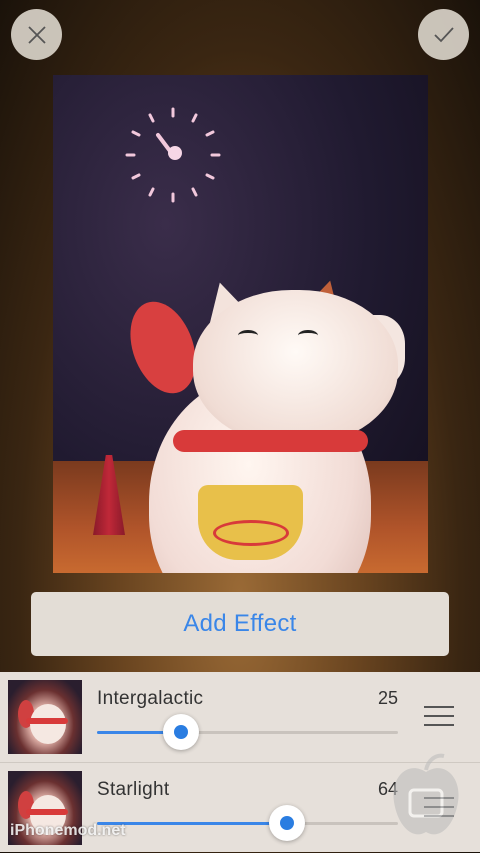 The image size is (480, 853). I want to click on close-icon, so click(36, 34).